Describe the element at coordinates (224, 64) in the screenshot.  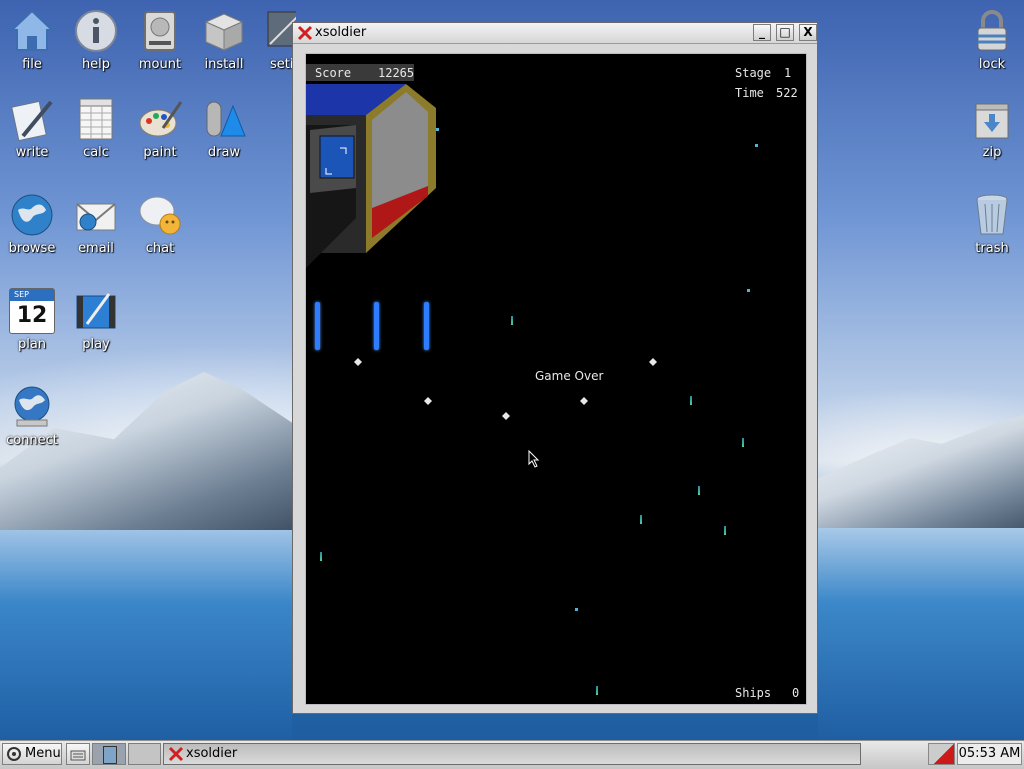
I see `desktop-icon-label: install` at that location.